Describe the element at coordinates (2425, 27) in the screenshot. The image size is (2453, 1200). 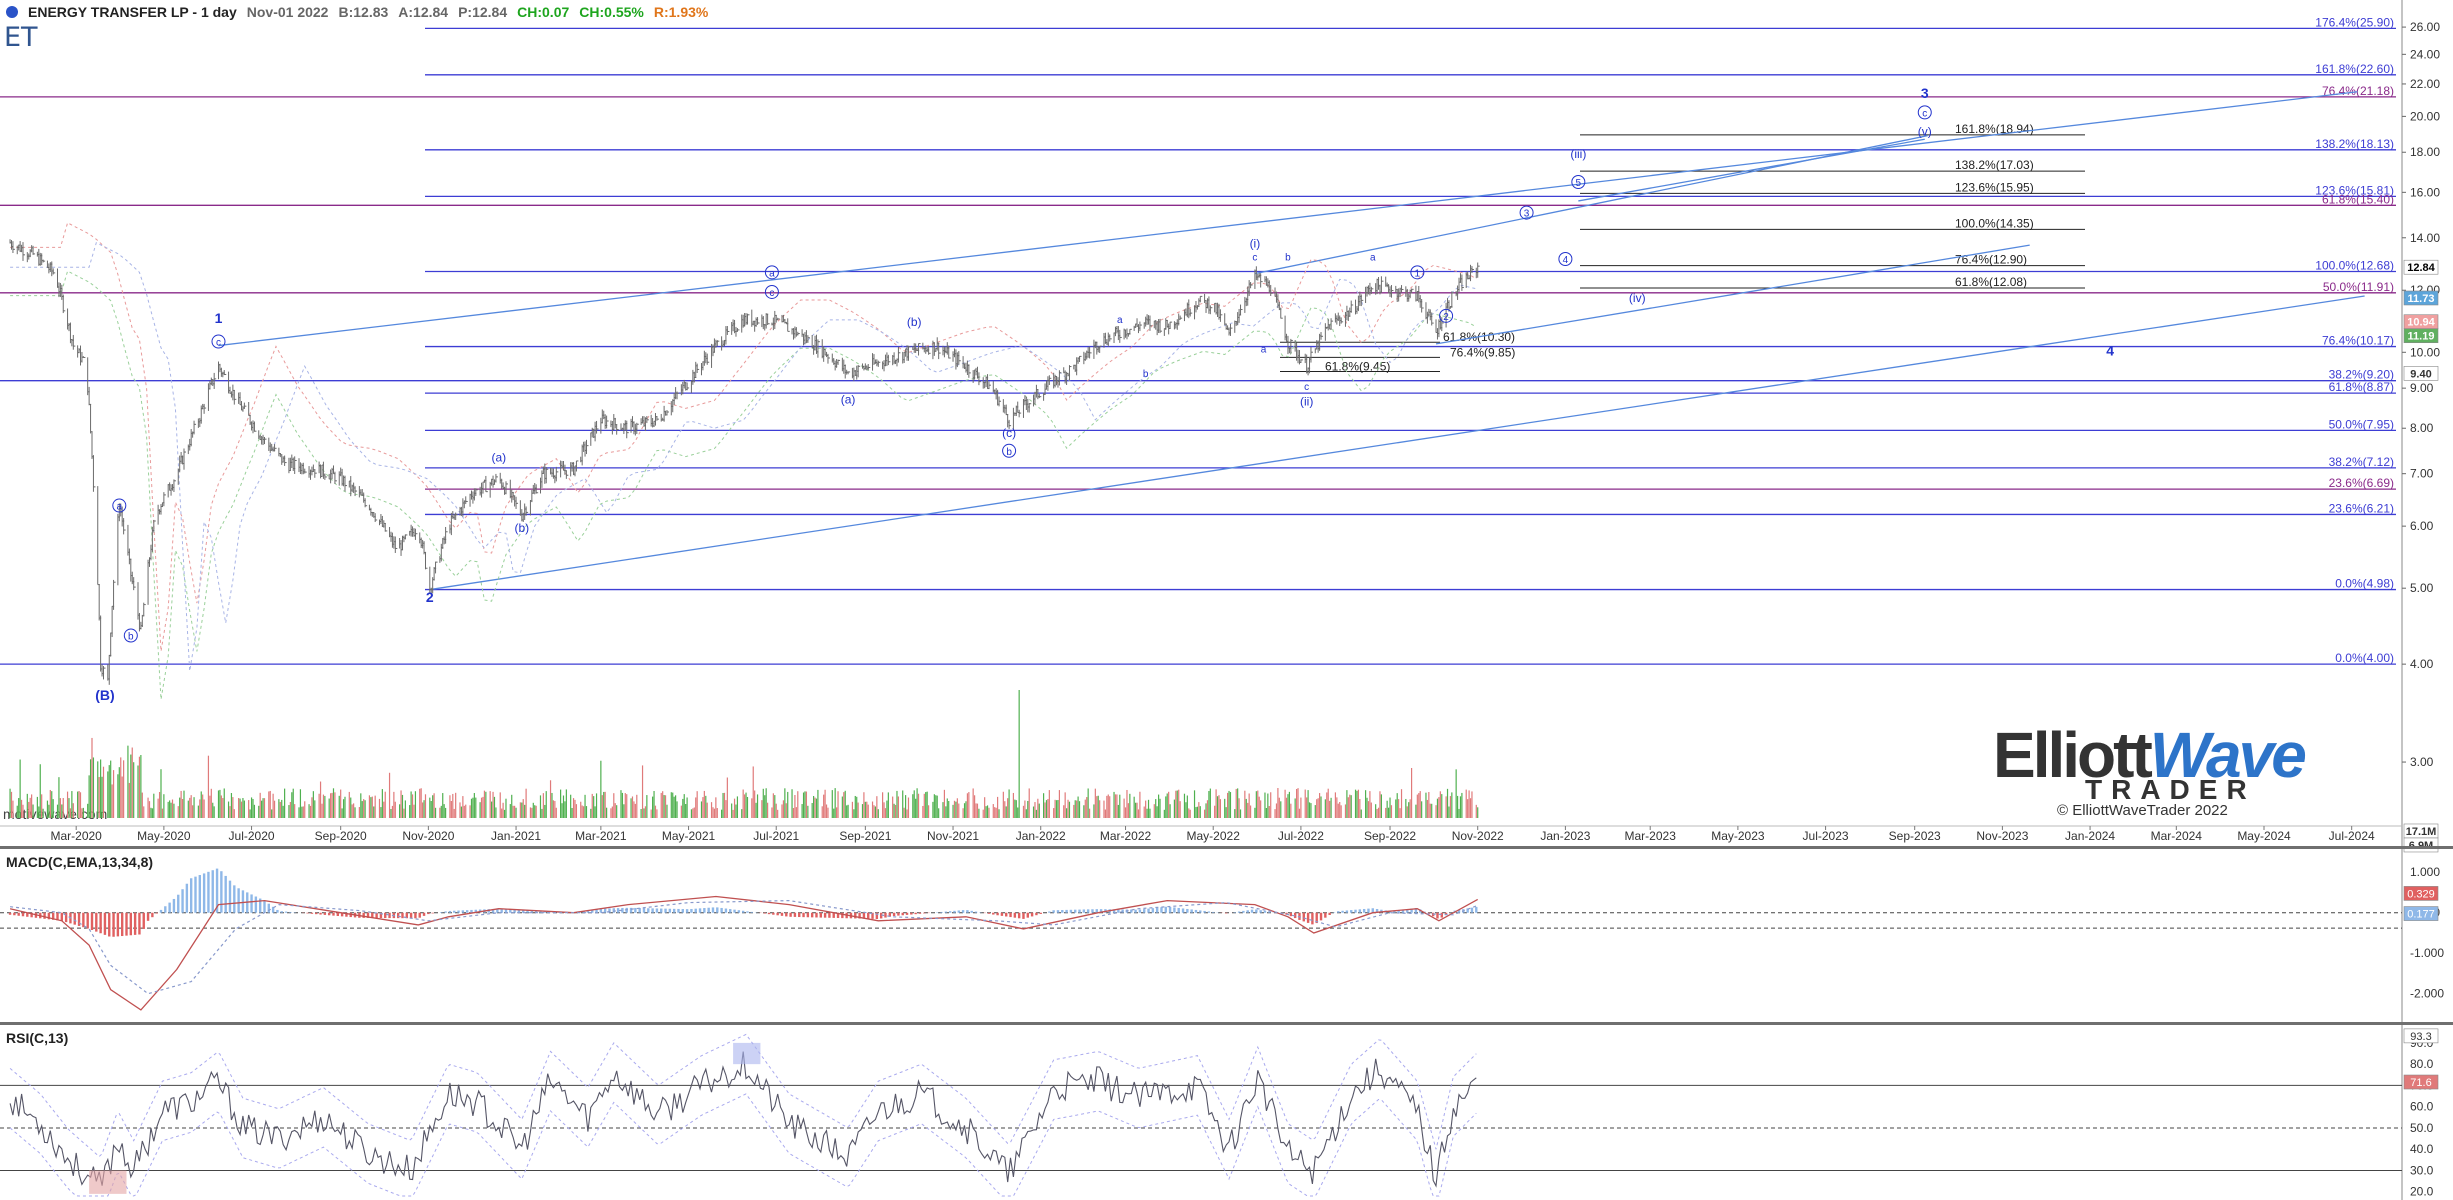
I see `price-tick-label: 26.00` at that location.